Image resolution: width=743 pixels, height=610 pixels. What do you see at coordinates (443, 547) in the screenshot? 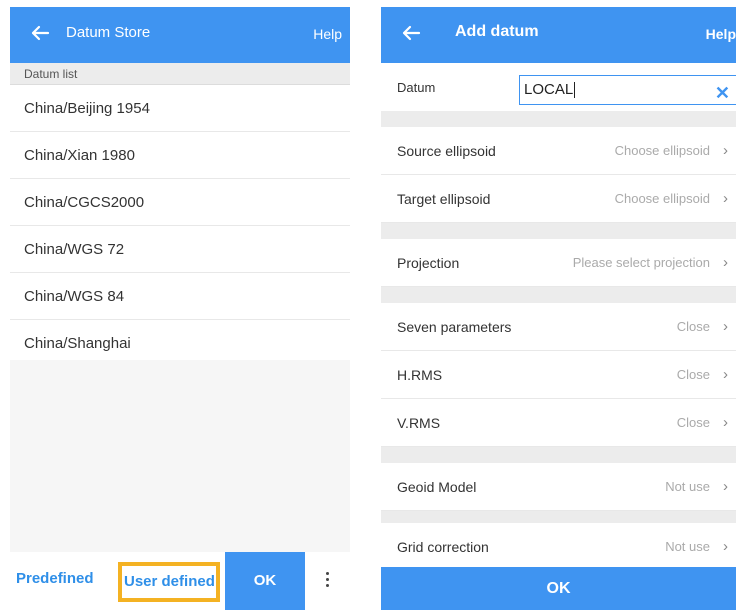
I see `grid-correction-label: Grid correction` at bounding box center [443, 547].